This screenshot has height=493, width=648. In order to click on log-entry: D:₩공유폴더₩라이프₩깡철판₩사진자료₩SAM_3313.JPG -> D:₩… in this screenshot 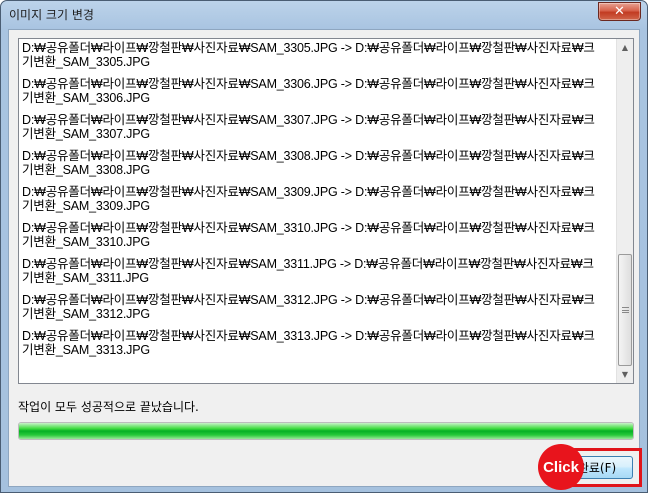, I will do `click(318, 347)`.